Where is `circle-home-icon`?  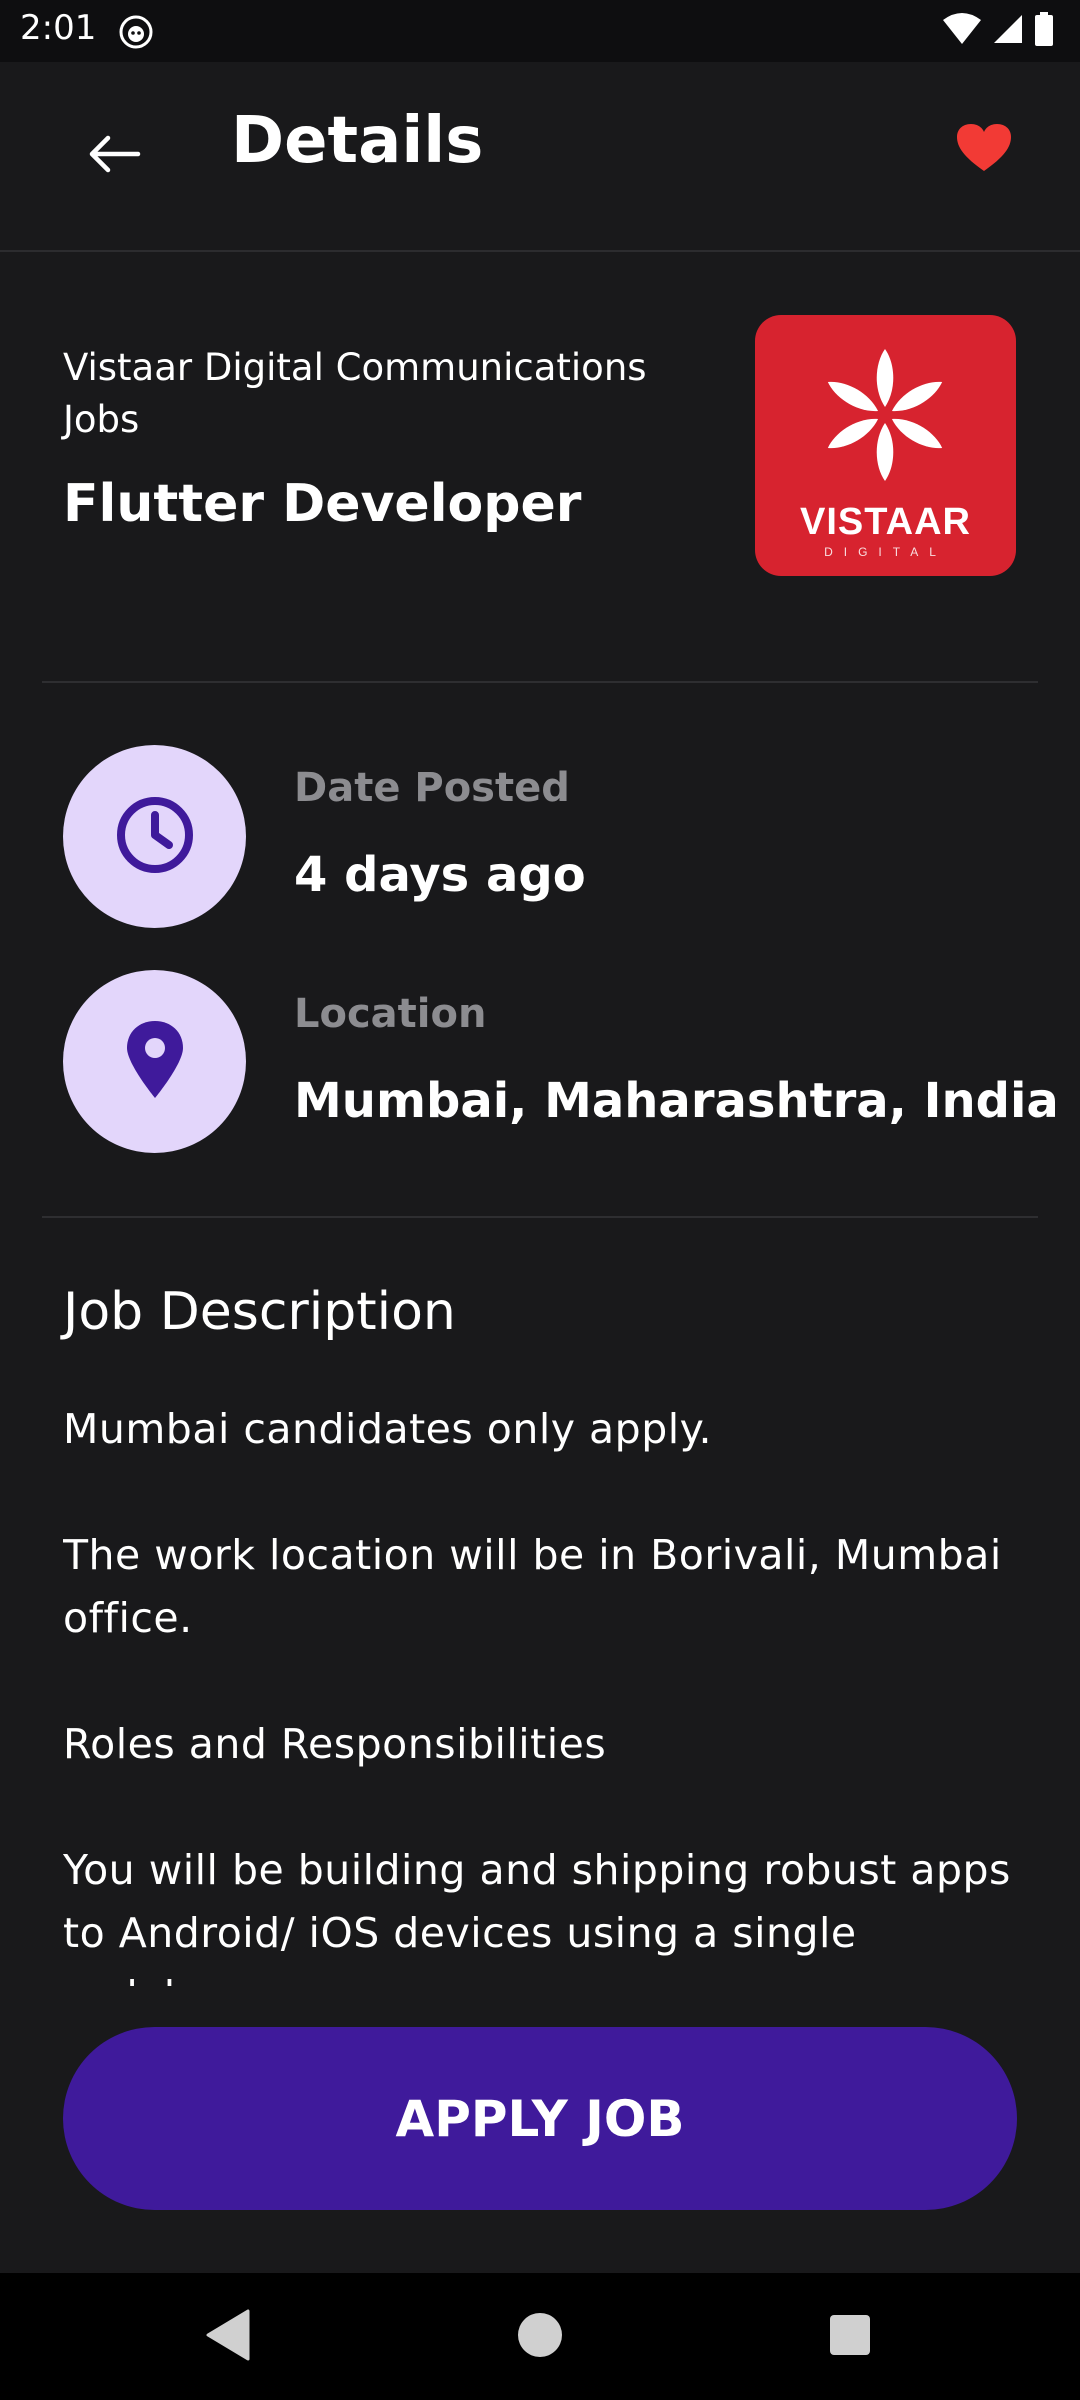 circle-home-icon is located at coordinates (540, 2337).